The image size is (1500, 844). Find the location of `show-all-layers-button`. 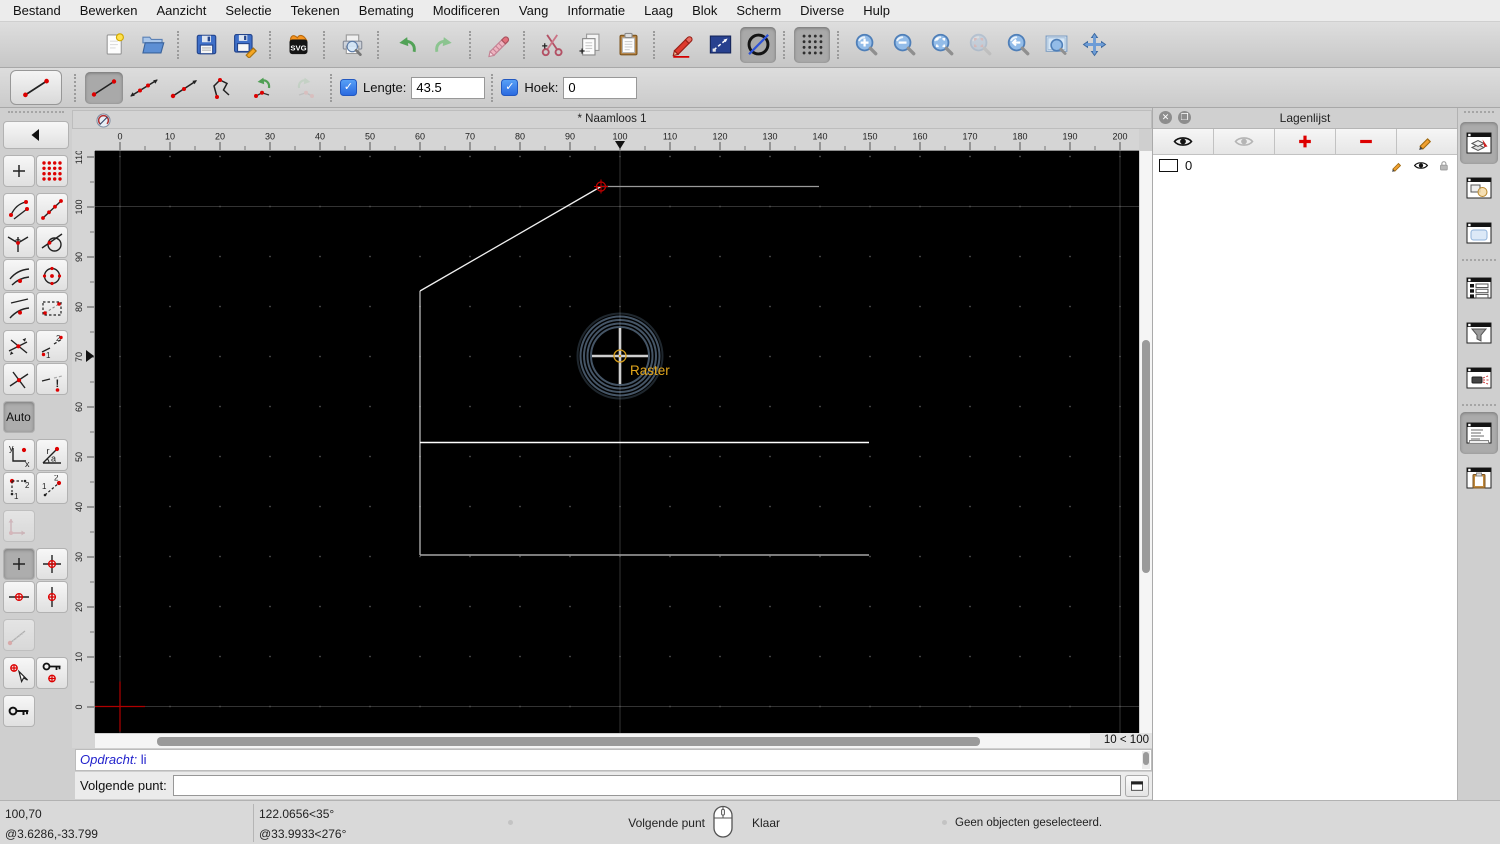

show-all-layers-button is located at coordinates (1183, 141).